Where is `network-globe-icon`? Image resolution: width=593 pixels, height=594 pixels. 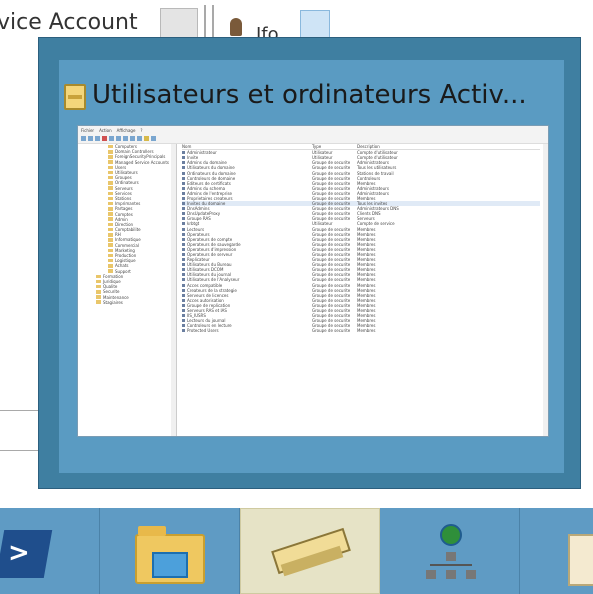 network-globe-icon is located at coordinates (451, 535).